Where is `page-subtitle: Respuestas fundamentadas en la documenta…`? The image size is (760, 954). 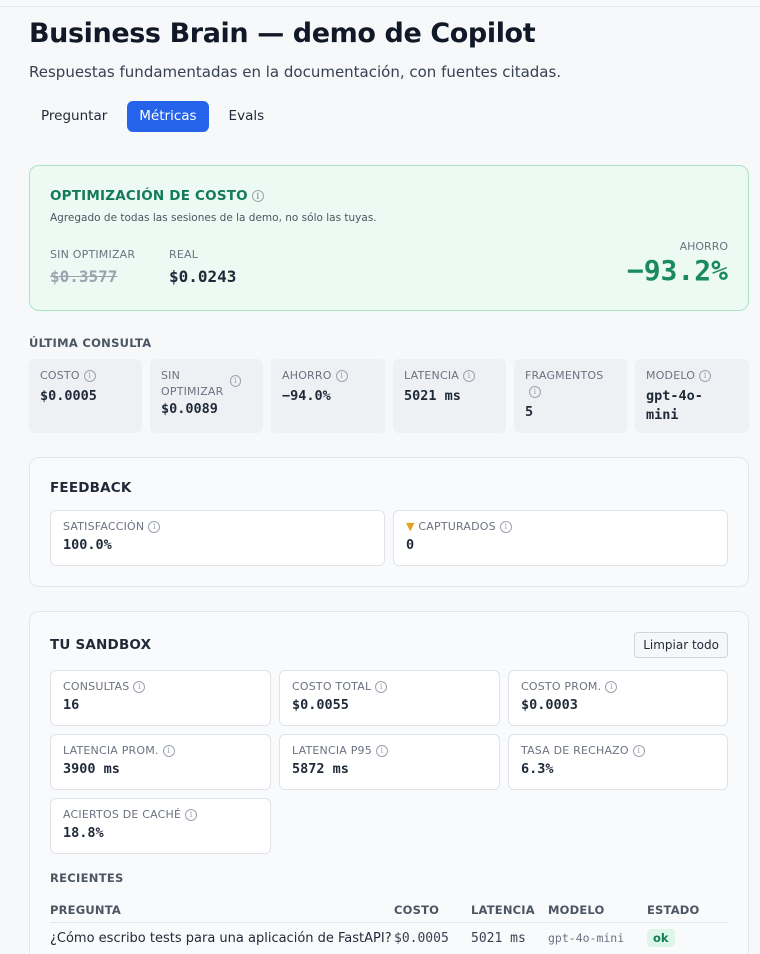 page-subtitle: Respuestas fundamentadas en la documenta… is located at coordinates (295, 72).